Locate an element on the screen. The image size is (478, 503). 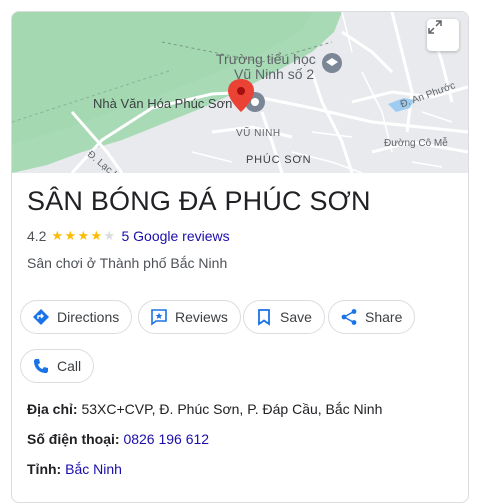
map-label-culture-house: Nhà Văn Hóa Phúc Sơn is located at coordinates (163, 103).